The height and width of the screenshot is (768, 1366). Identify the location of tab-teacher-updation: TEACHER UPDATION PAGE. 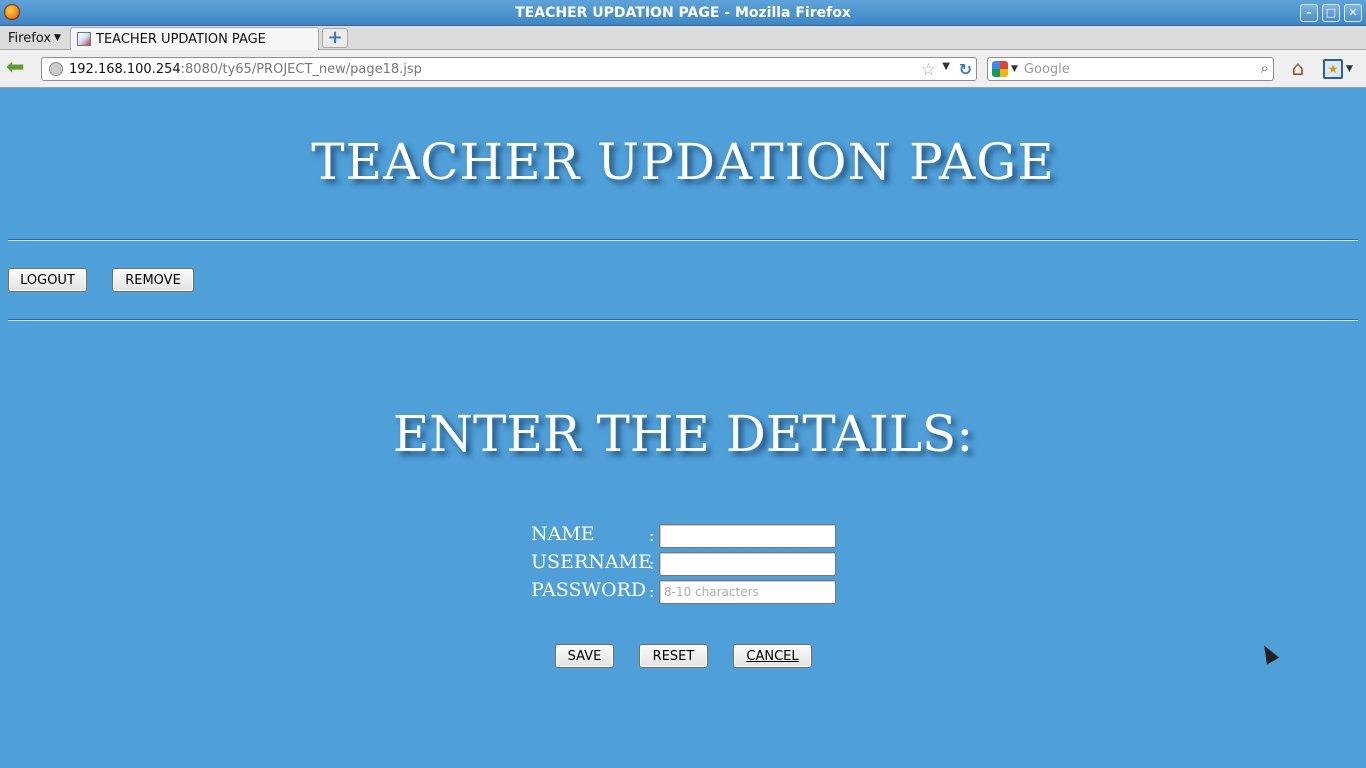
(194, 38).